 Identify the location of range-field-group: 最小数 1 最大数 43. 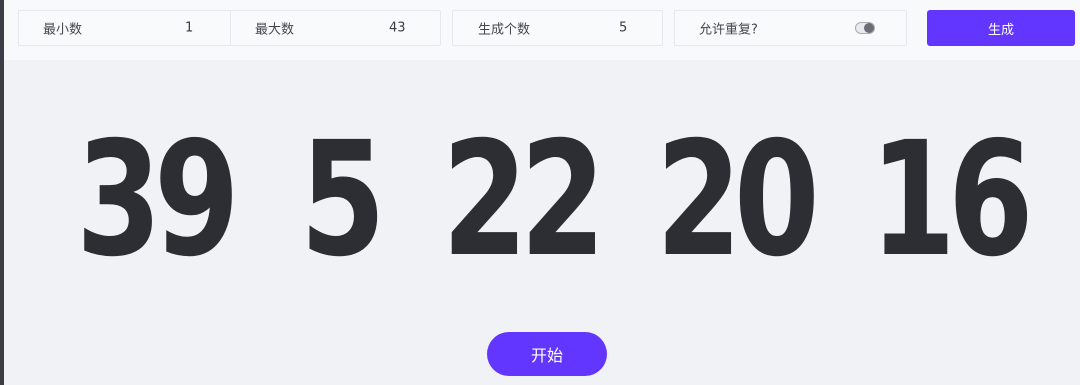
(229, 28).